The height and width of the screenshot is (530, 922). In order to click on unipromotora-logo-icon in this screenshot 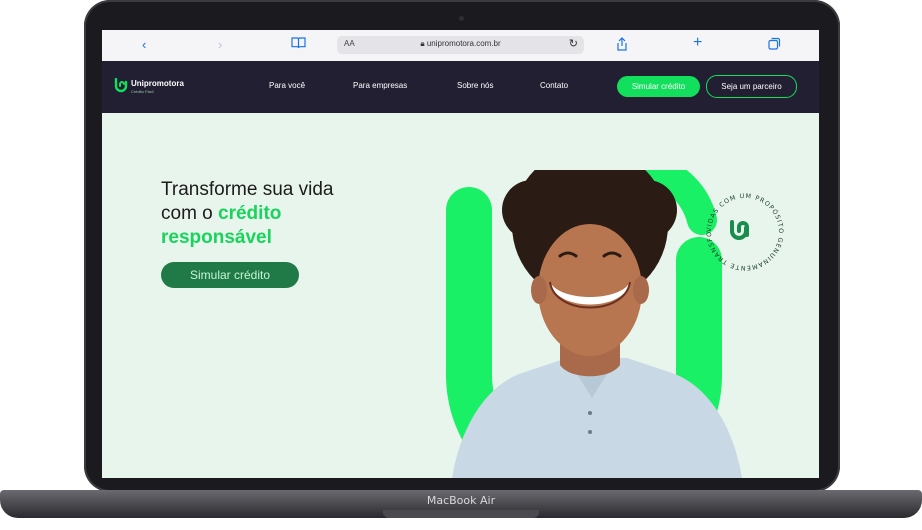, I will do `click(121, 85)`.